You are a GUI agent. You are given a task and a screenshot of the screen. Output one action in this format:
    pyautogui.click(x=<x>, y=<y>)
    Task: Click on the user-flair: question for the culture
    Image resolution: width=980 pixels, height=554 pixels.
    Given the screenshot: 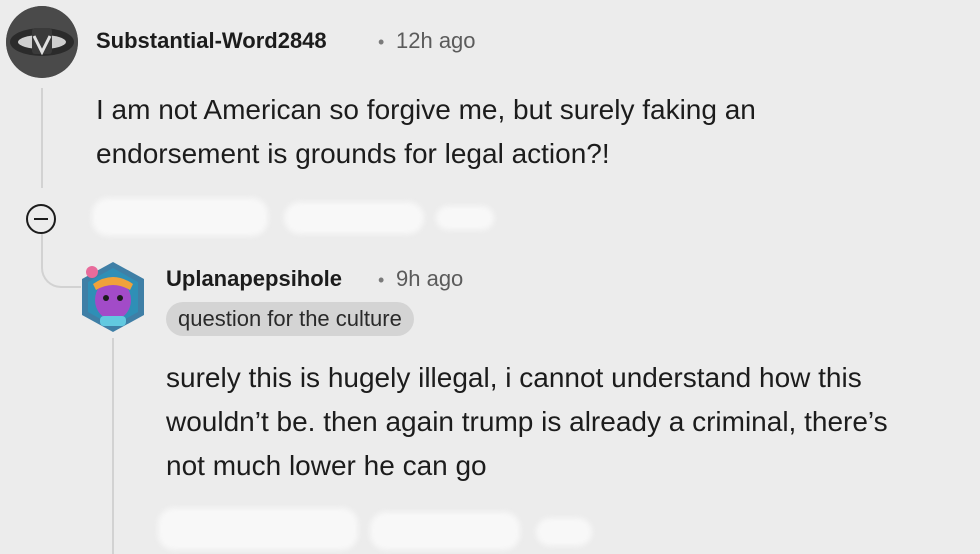 What is the action you would take?
    pyautogui.click(x=290, y=319)
    